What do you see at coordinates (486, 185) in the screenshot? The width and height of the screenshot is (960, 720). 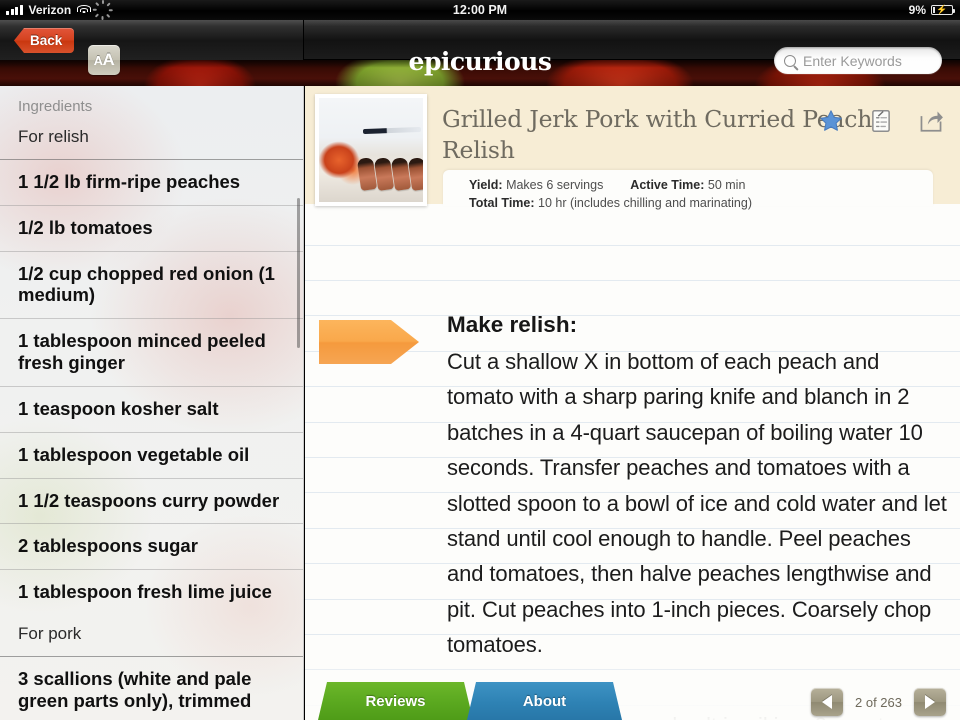 I see `yield-label: Yield:` at bounding box center [486, 185].